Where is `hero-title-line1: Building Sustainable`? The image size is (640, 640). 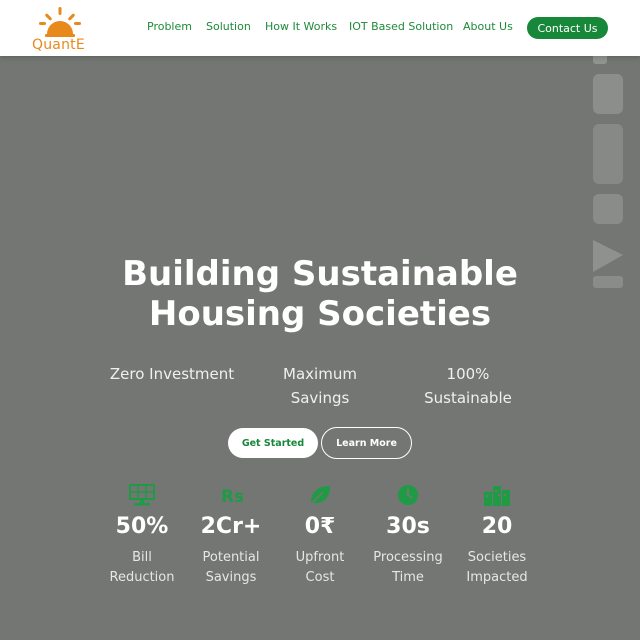 hero-title-line1: Building Sustainable is located at coordinates (320, 274).